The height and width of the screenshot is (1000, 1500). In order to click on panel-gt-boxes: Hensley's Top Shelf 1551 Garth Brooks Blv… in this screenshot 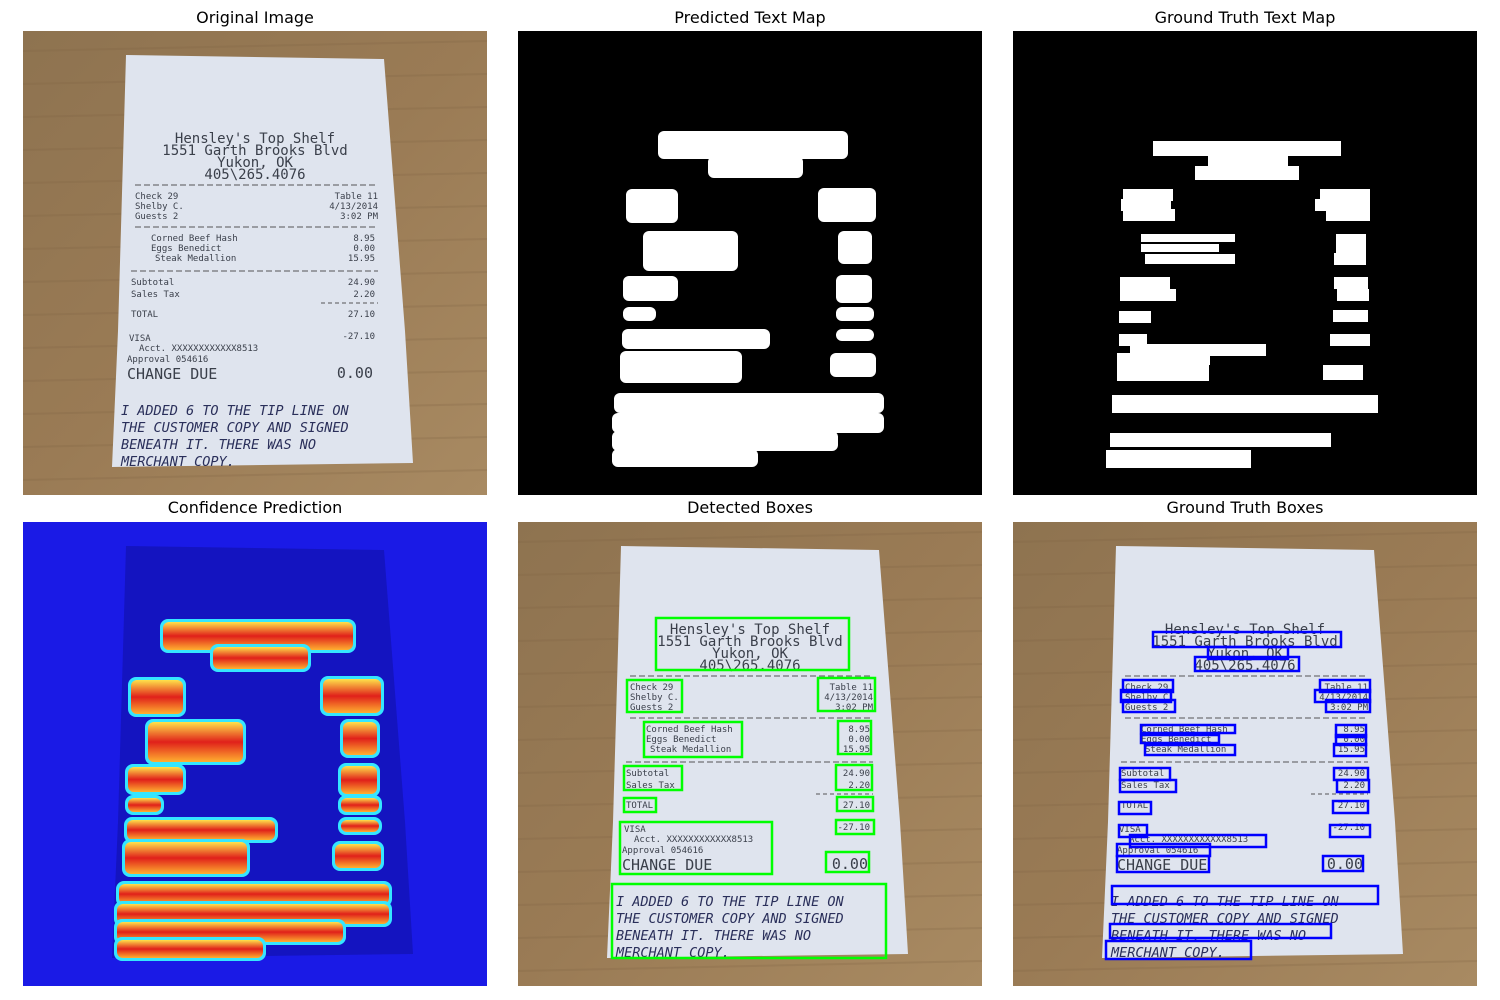, I will do `click(1245, 754)`.